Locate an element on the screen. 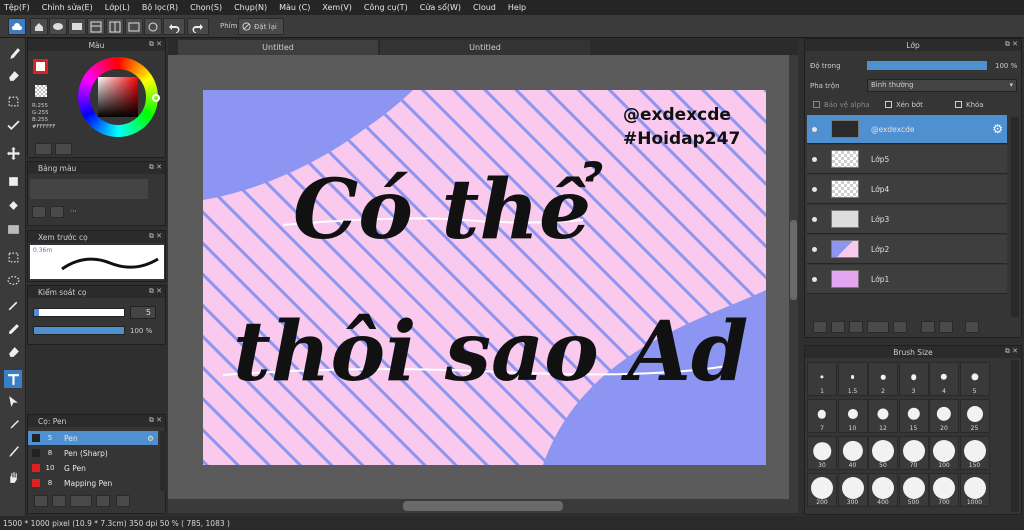 The height and width of the screenshot is (530, 1024). layer-row: Lớp1 is located at coordinates (907, 279).